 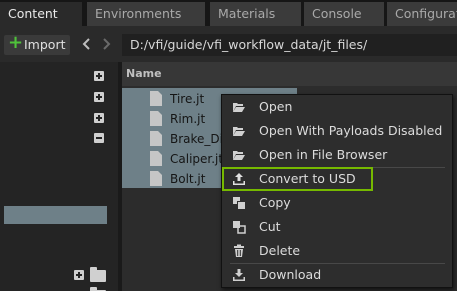 I want to click on back-arrow-icon, so click(x=86, y=44).